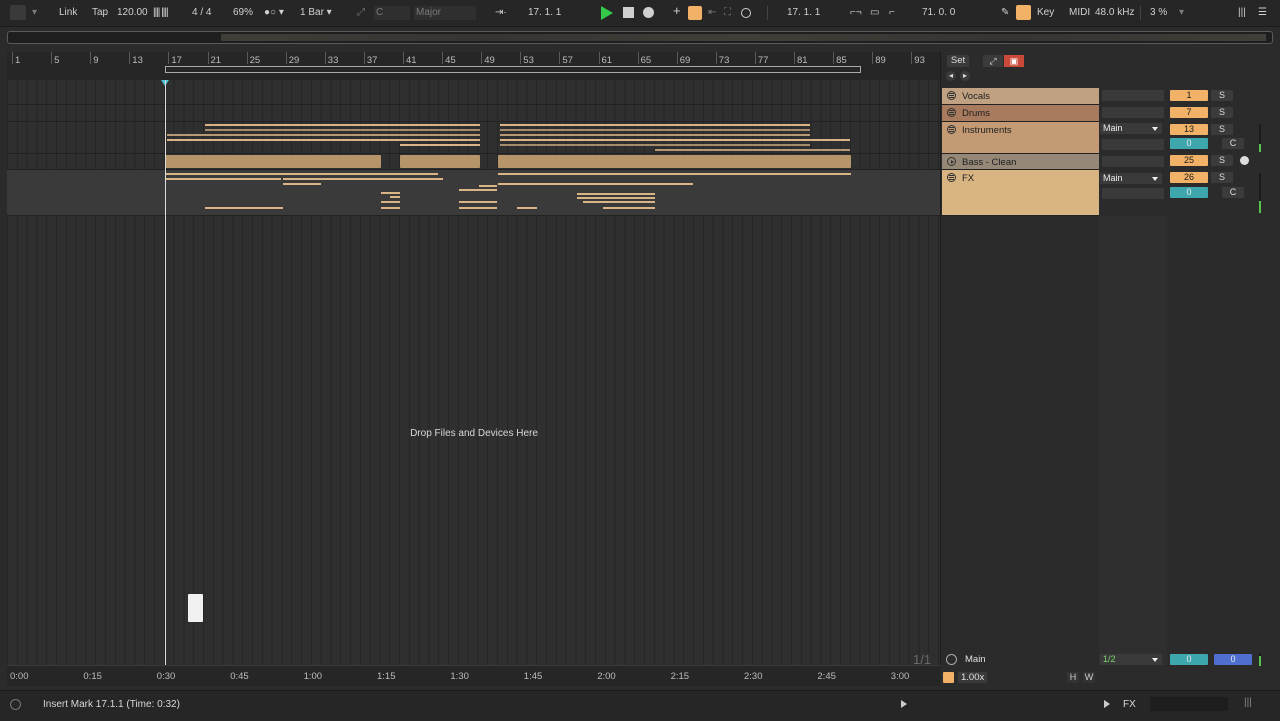  Describe the element at coordinates (1020, 162) in the screenshot. I see `track-header-bass-clean: Bass - Clean` at that location.